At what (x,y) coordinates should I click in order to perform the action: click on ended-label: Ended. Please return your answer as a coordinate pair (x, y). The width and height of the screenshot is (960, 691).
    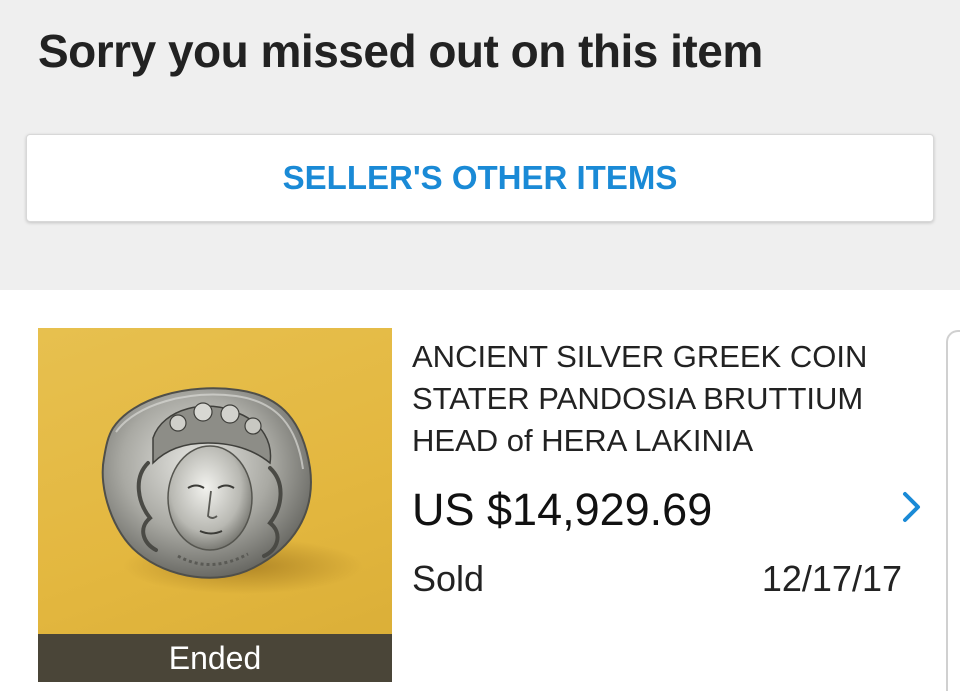
    Looking at the image, I should click on (215, 657).